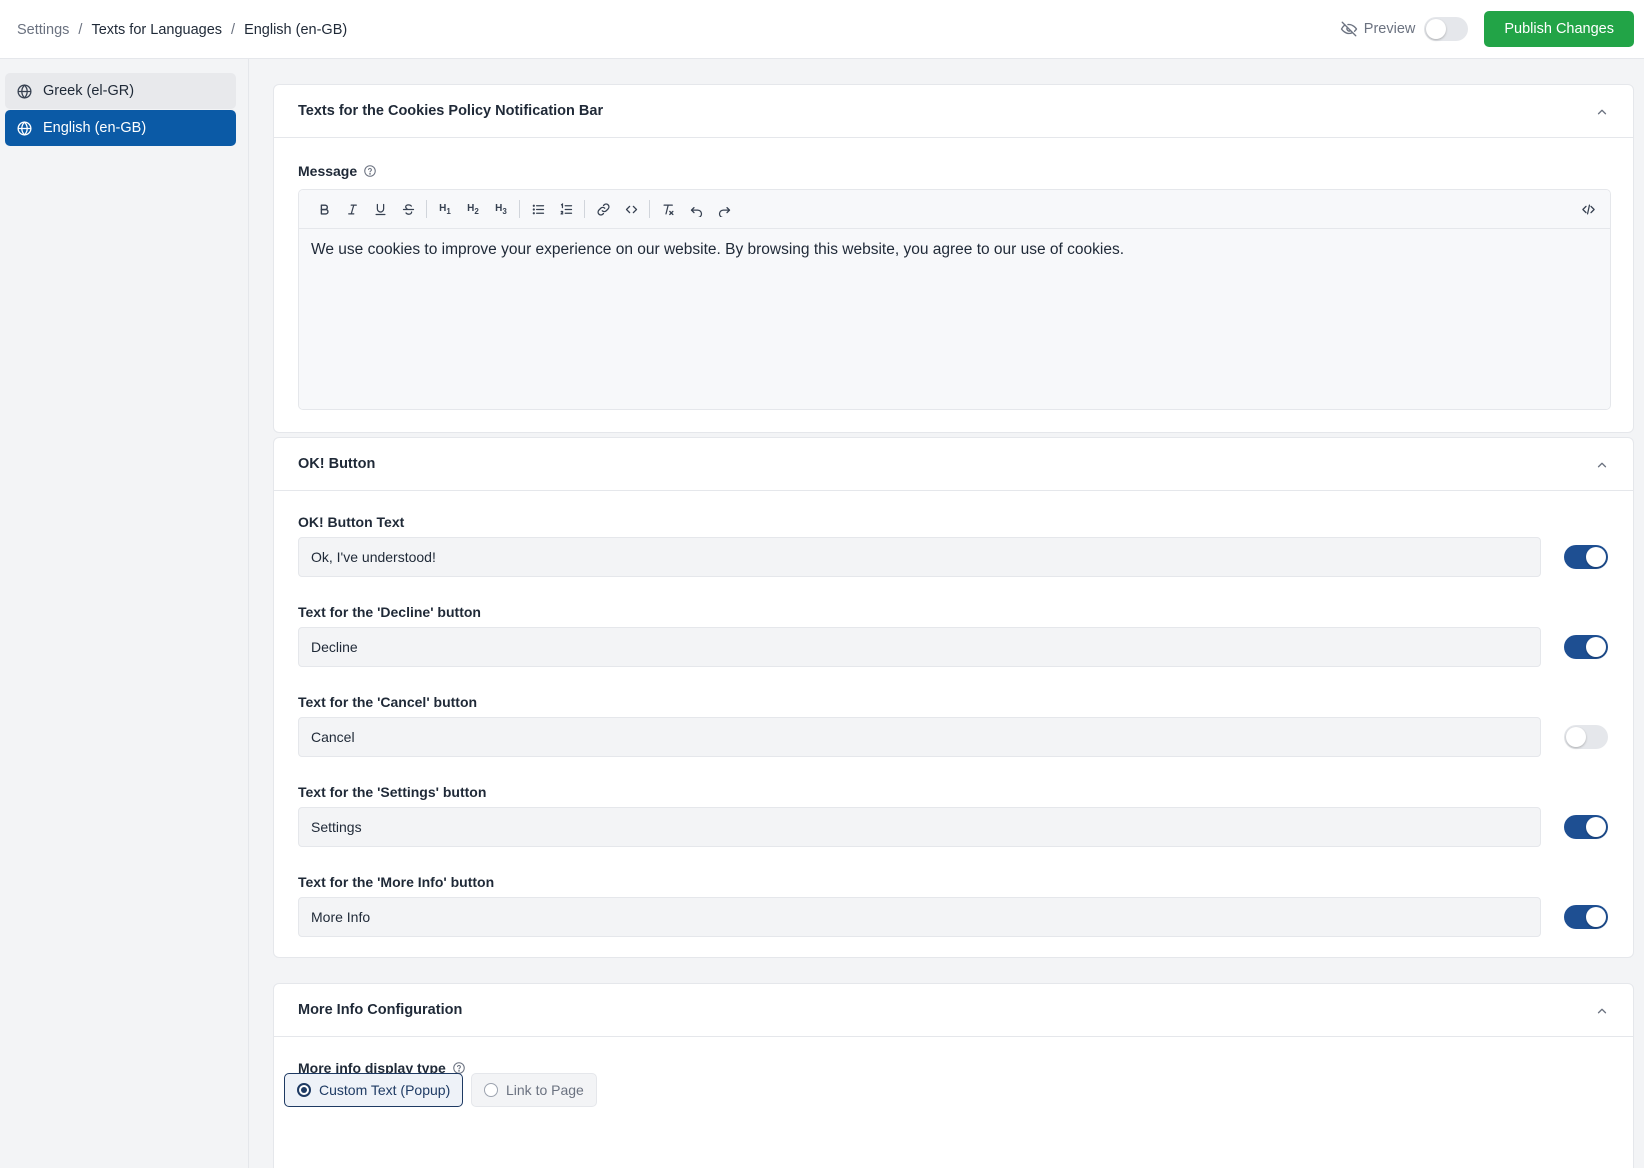 Image resolution: width=1644 pixels, height=1168 pixels. I want to click on breadcrumb-settings: Settings, so click(43, 30).